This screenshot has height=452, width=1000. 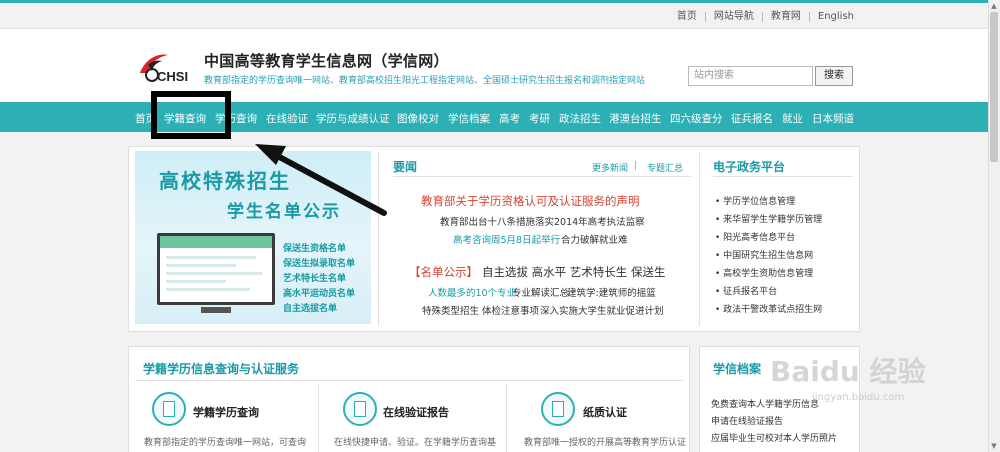 I want to click on banner-list-item: 保送生拟录取名单, so click(x=319, y=264).